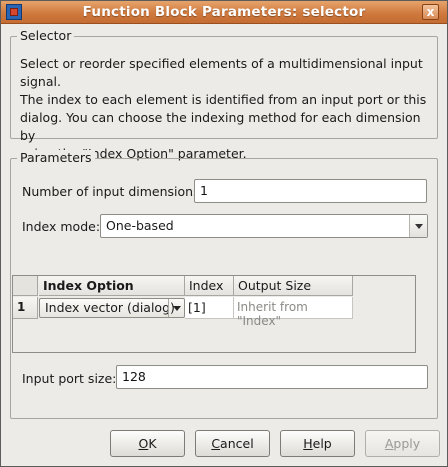 This screenshot has height=467, width=448. Describe the element at coordinates (140, 225) in the screenshot. I see `index-mode-value: One-based` at that location.